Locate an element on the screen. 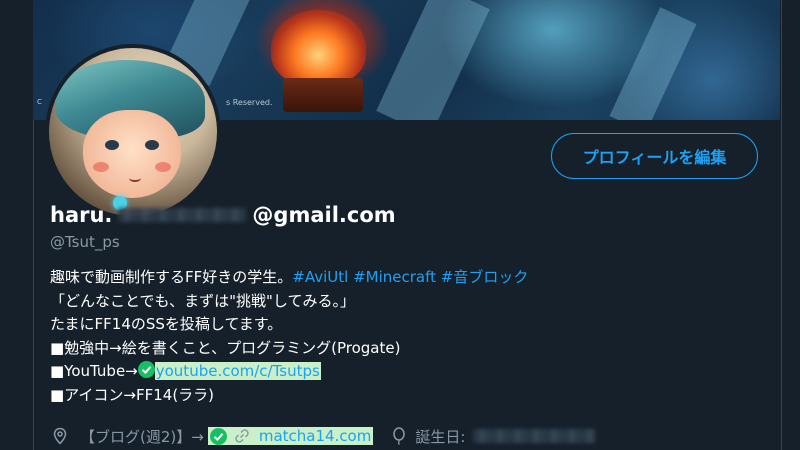 The height and width of the screenshot is (450, 800). banner-fire is located at coordinates (318, 47).